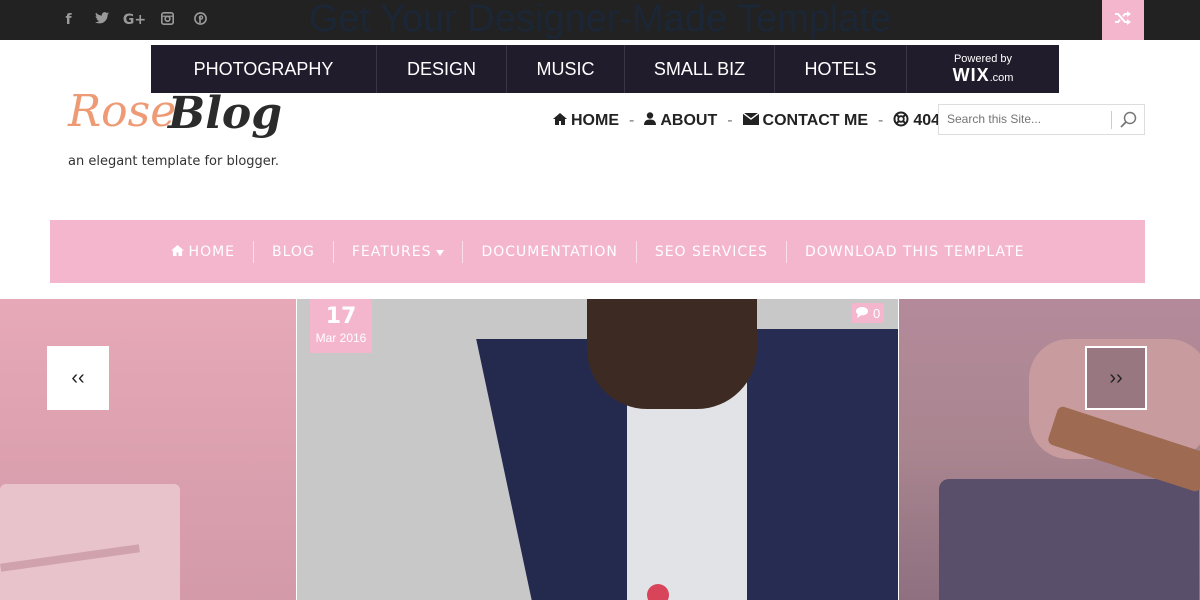 The height and width of the screenshot is (600, 1200). I want to click on shuffle-icon, so click(1123, 20).